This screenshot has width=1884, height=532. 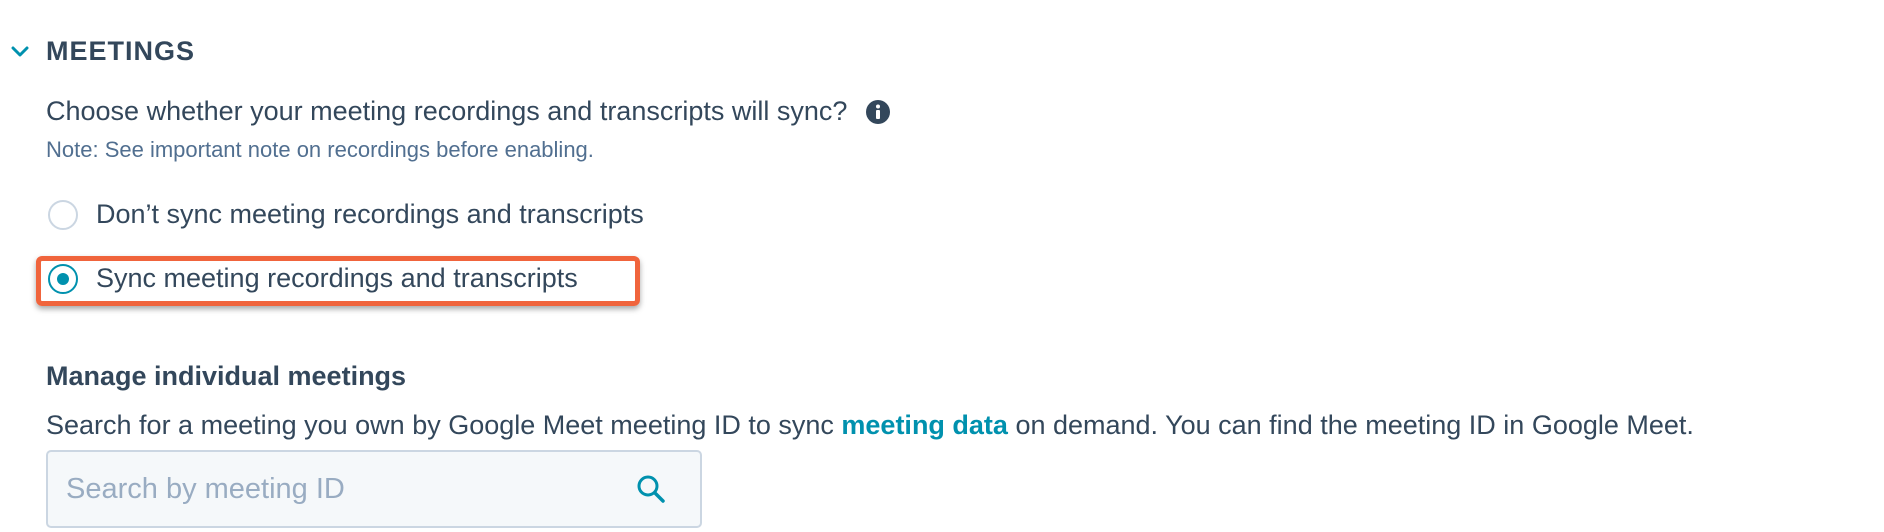 What do you see at coordinates (63, 214) in the screenshot?
I see `radio-button-dont-sync` at bounding box center [63, 214].